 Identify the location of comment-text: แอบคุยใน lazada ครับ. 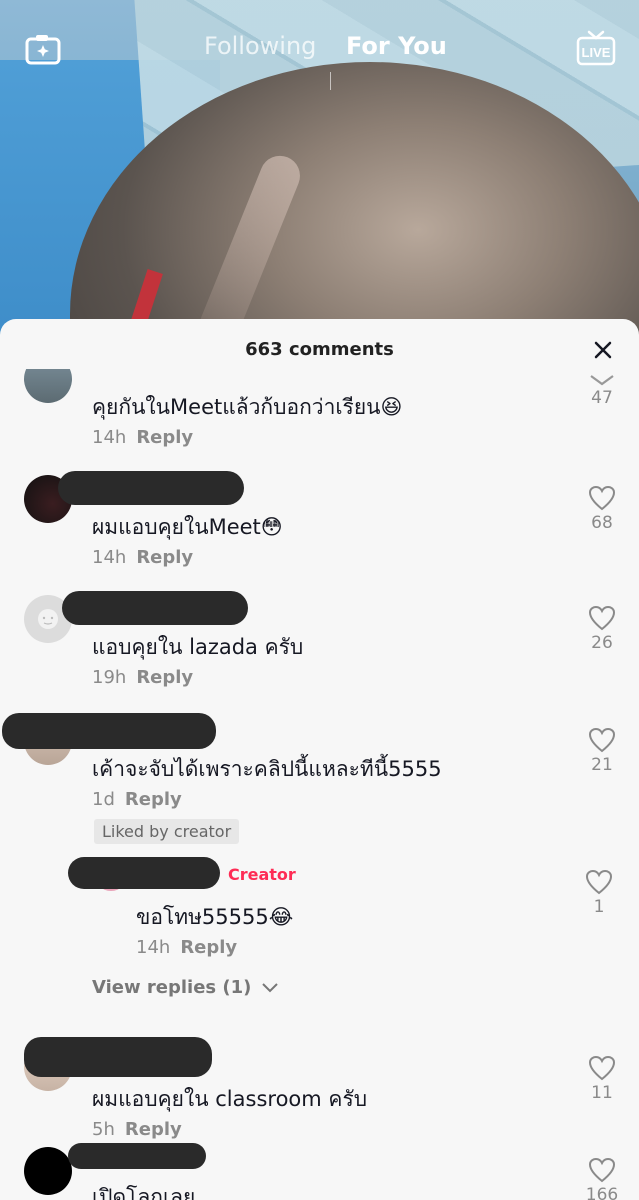
(198, 647).